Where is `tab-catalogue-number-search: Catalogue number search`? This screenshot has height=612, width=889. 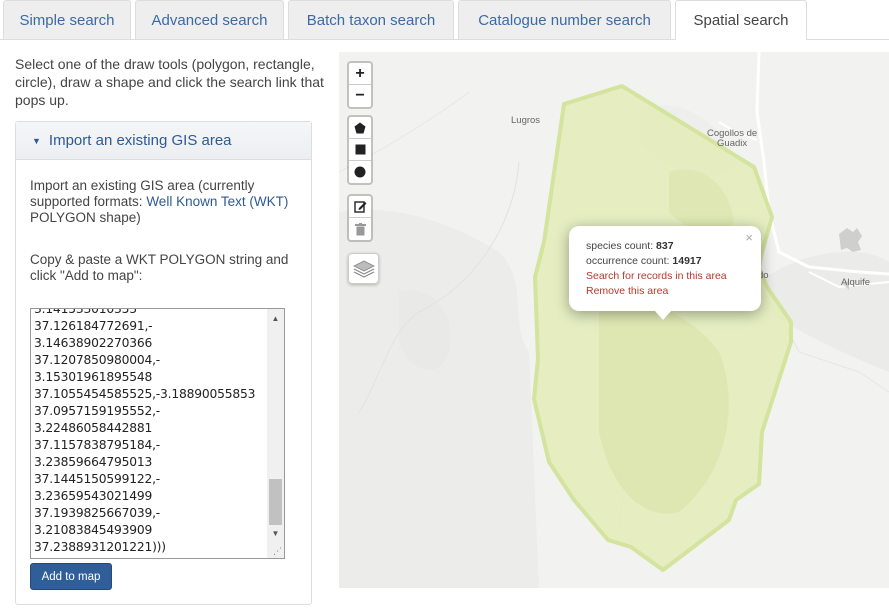 tab-catalogue-number-search: Catalogue number search is located at coordinates (564, 19).